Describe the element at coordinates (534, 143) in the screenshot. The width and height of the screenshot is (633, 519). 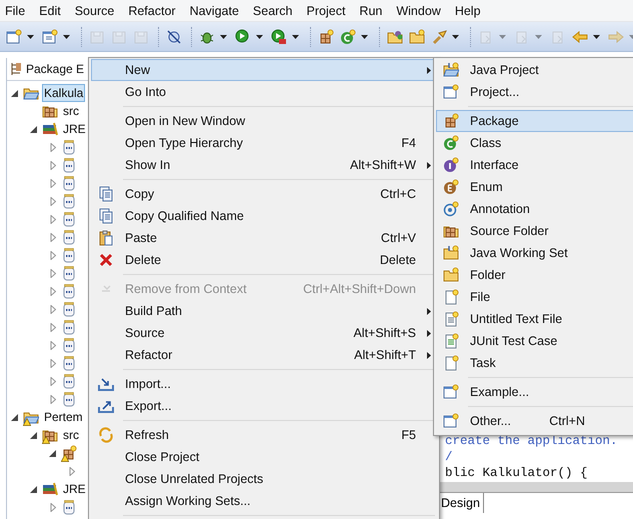
I see `menu-item: Class` at that location.